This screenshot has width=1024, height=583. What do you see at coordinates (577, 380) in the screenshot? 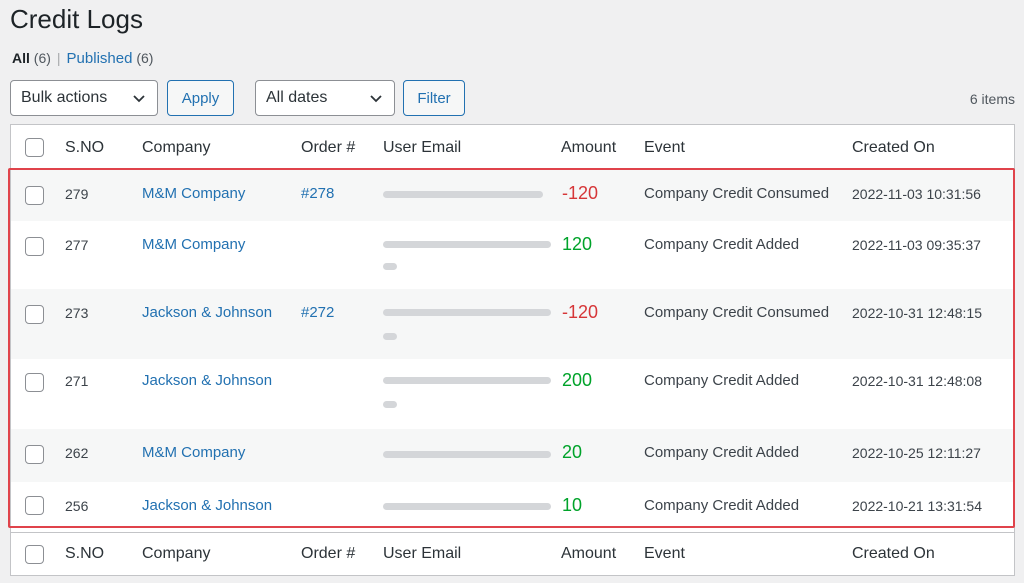
I see `amount-cell: 200` at bounding box center [577, 380].